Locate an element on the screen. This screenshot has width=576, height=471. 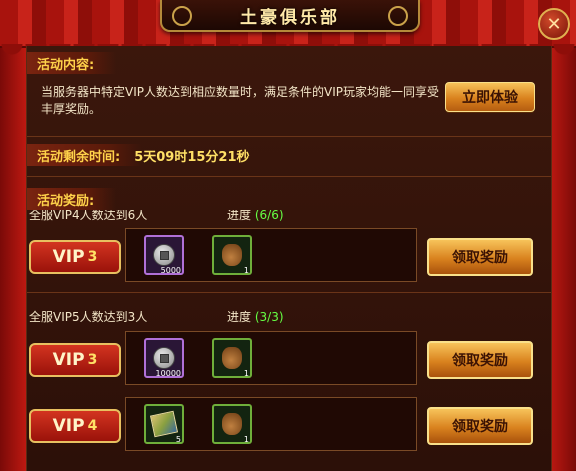
time-row: 活动剩余时间: 5天09时15分21秒 is located at coordinates (289, 155).